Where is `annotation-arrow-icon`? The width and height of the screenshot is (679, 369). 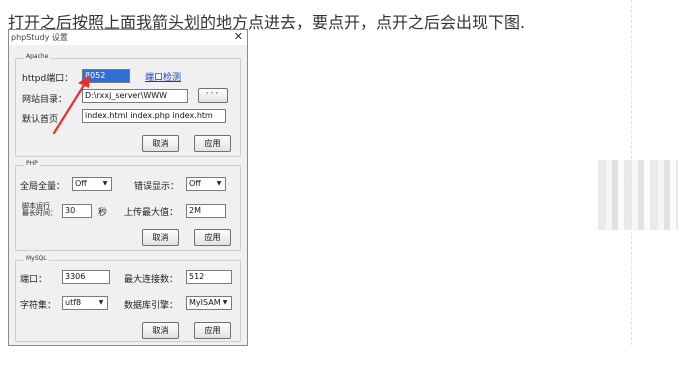 annotation-arrow-icon is located at coordinates (71, 105).